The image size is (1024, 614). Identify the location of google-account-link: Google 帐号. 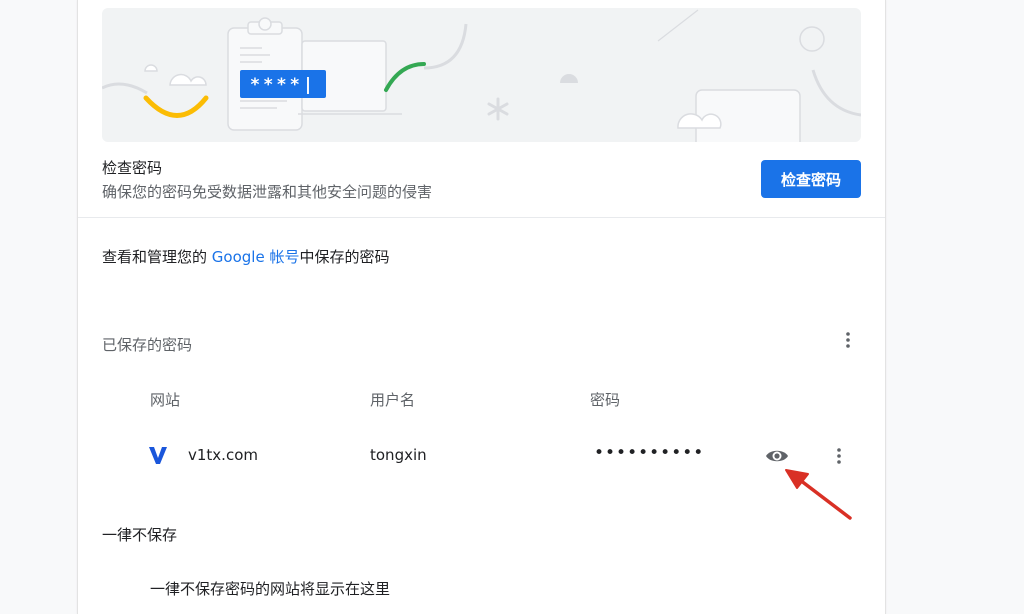
(256, 257).